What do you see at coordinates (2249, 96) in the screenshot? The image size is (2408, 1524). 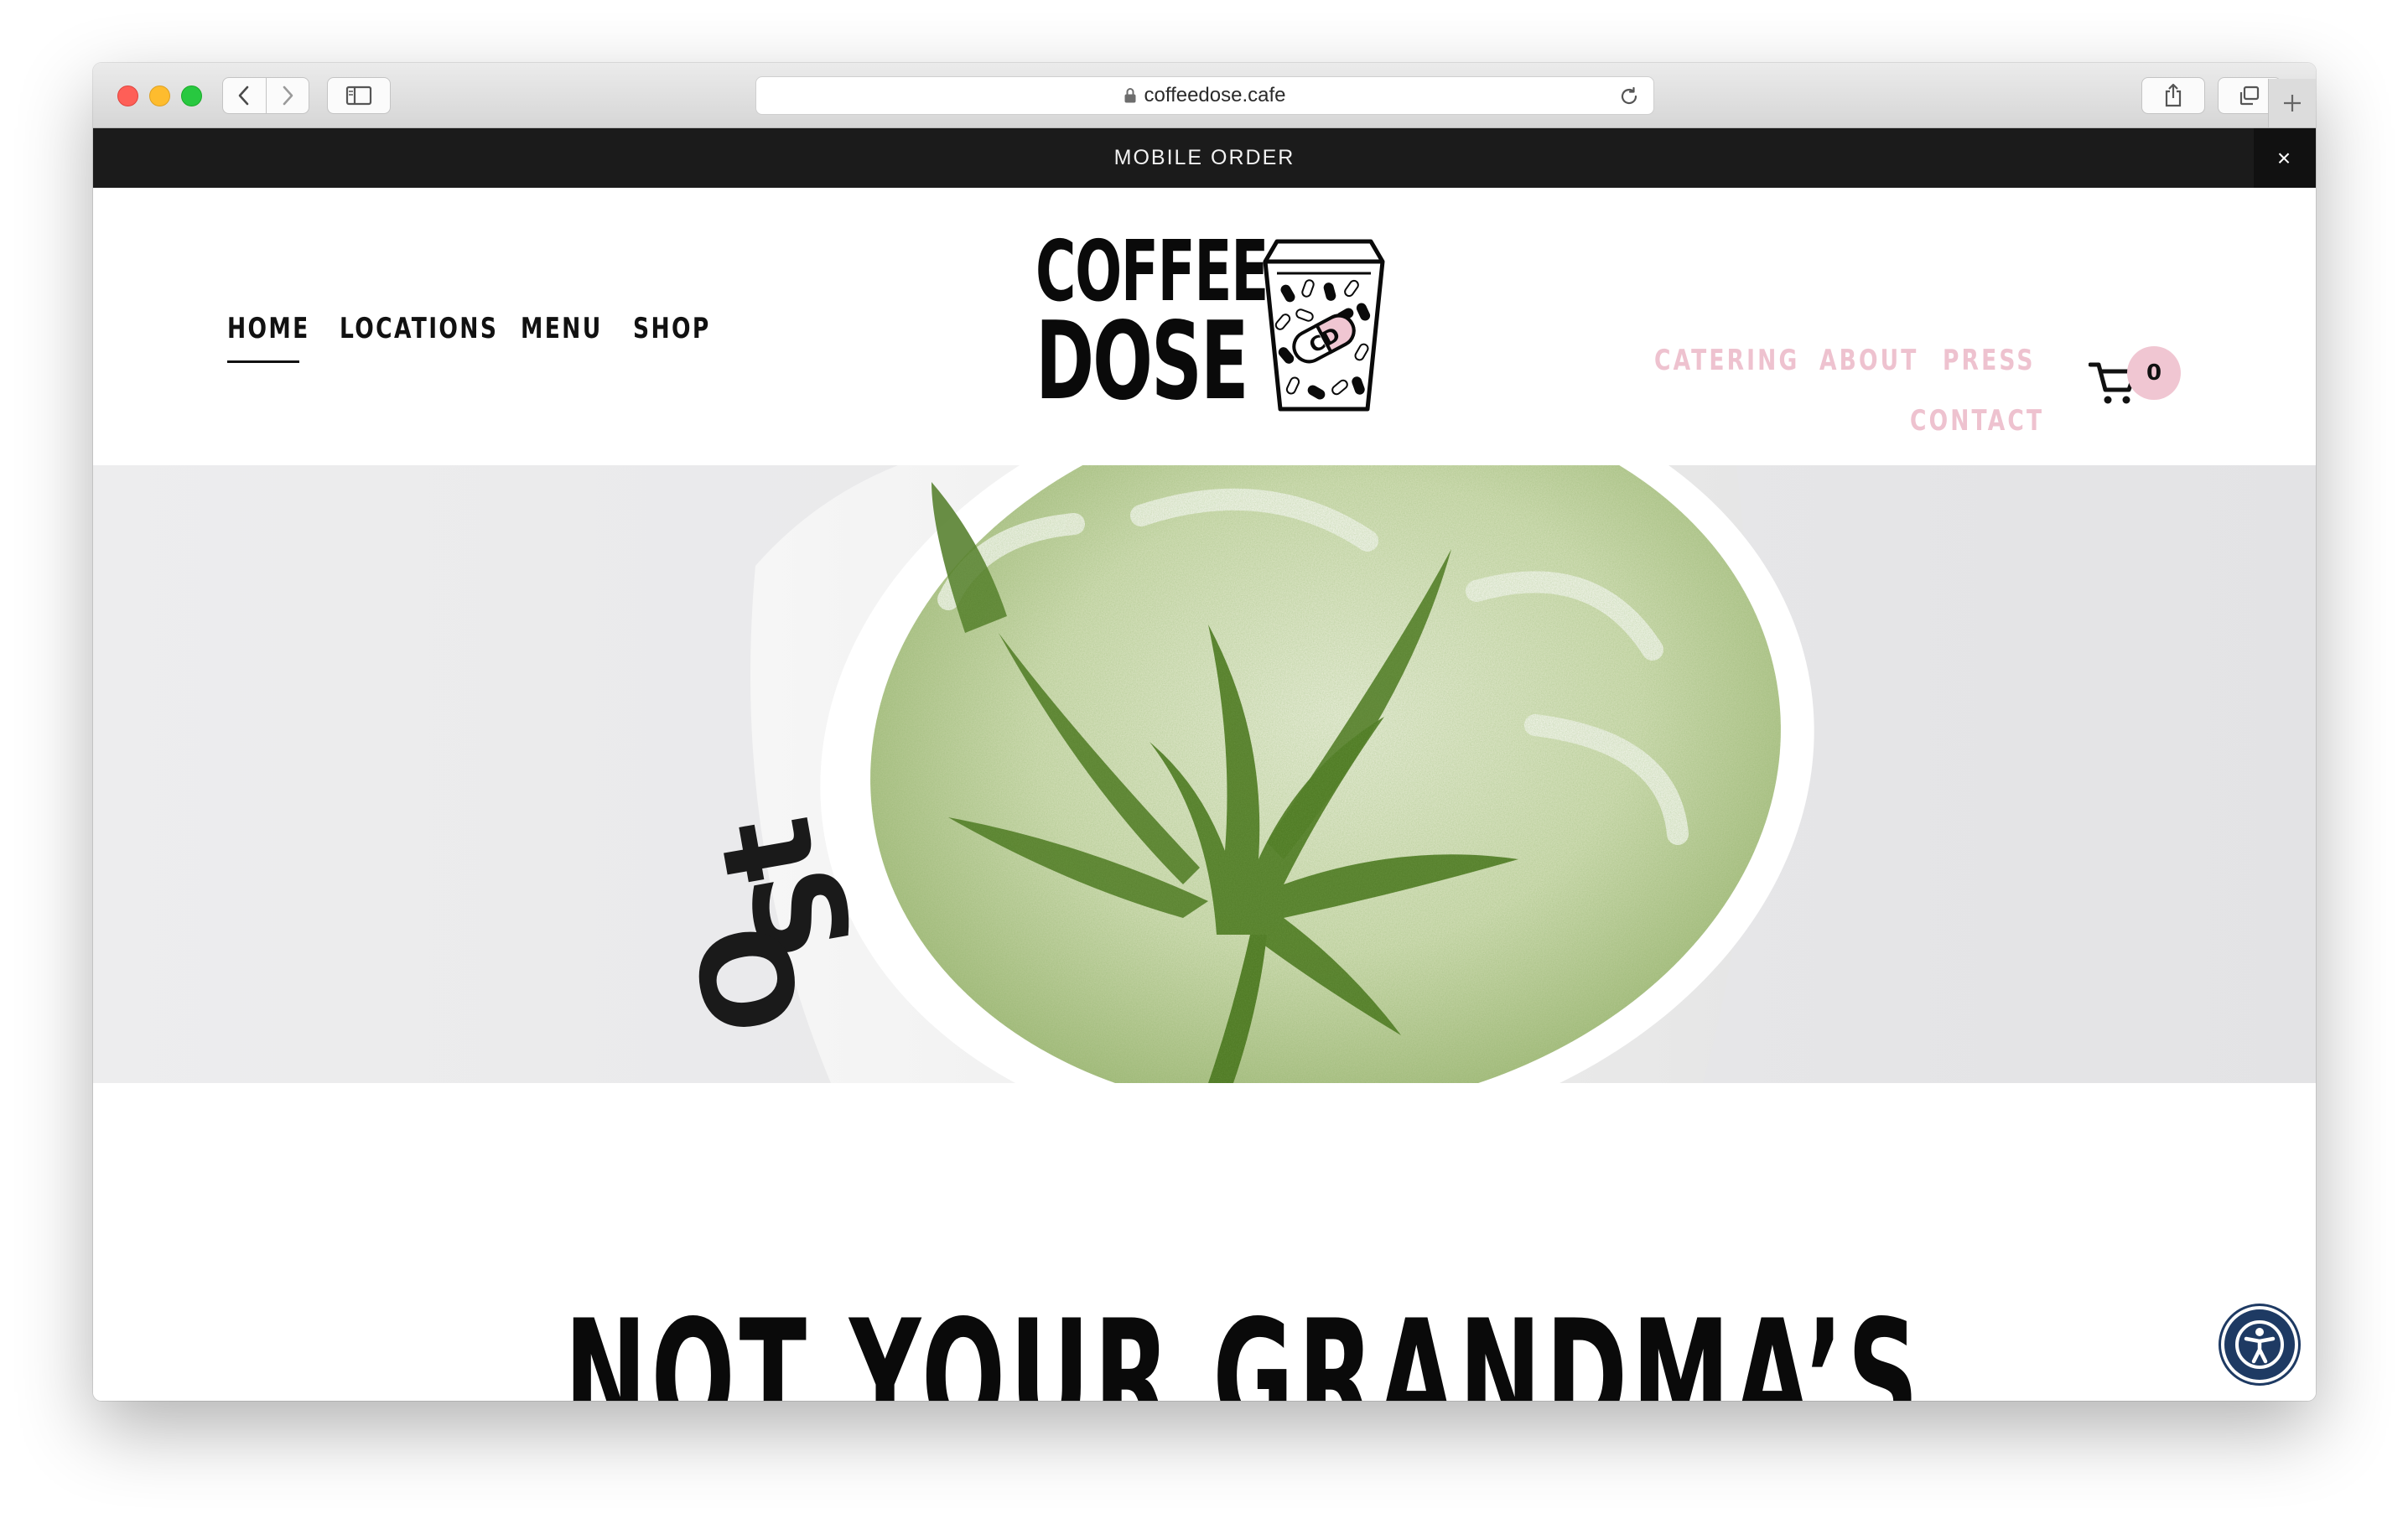 I see `tabs-icon` at bounding box center [2249, 96].